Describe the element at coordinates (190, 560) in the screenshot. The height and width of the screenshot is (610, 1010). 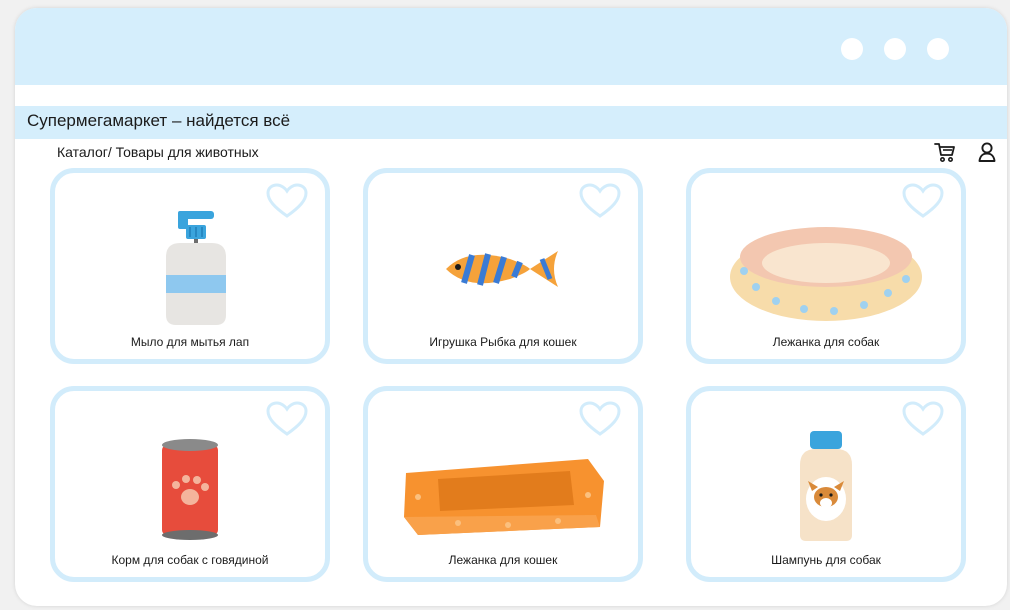
I see `product-name: Корм для собак с говядиной` at that location.